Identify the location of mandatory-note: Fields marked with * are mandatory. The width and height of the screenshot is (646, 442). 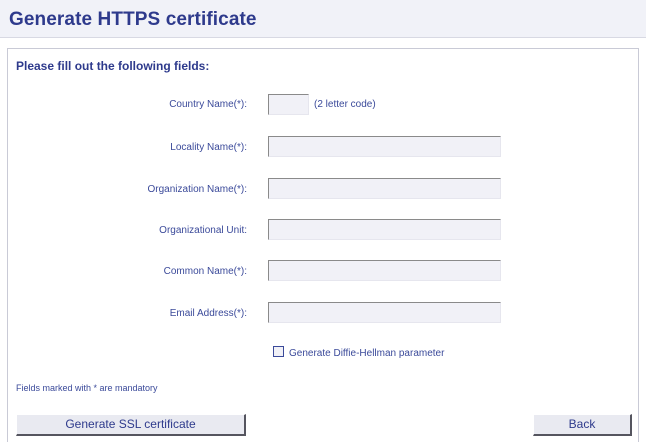
(87, 388).